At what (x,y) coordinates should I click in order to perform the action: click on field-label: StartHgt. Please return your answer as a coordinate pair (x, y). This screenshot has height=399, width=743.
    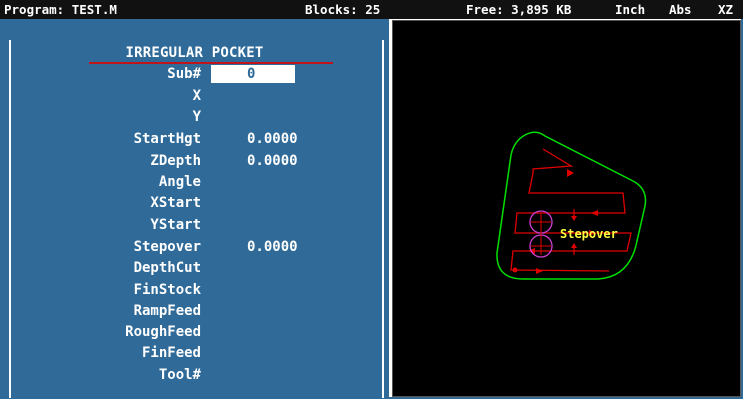
    Looking at the image, I should click on (167, 139).